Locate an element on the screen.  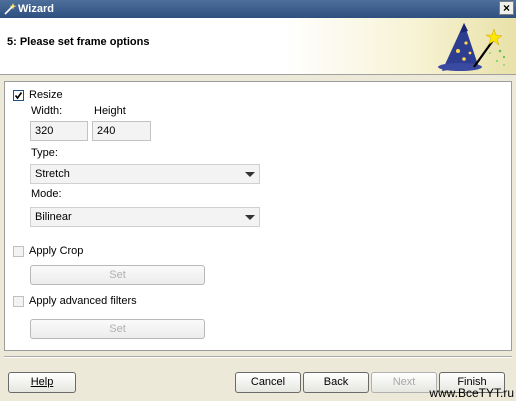
width-input: 320 is located at coordinates (59, 131).